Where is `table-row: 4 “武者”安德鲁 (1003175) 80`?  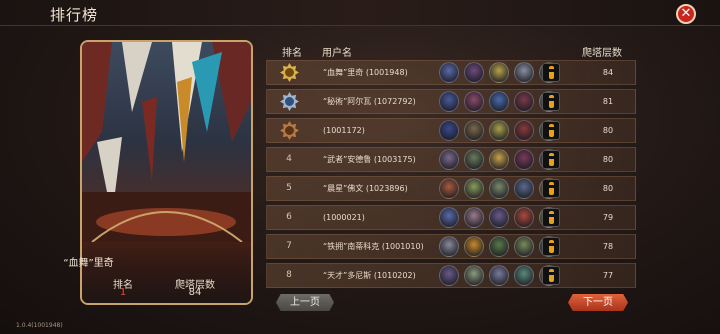
table-row: 4 “武者”安德鲁 (1003175) 80 is located at coordinates (451, 159).